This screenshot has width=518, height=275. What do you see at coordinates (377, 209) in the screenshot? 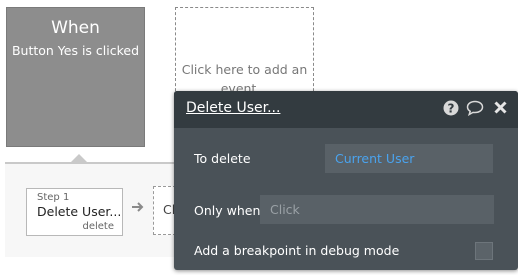
I see `only-when-field: Click` at bounding box center [377, 209].